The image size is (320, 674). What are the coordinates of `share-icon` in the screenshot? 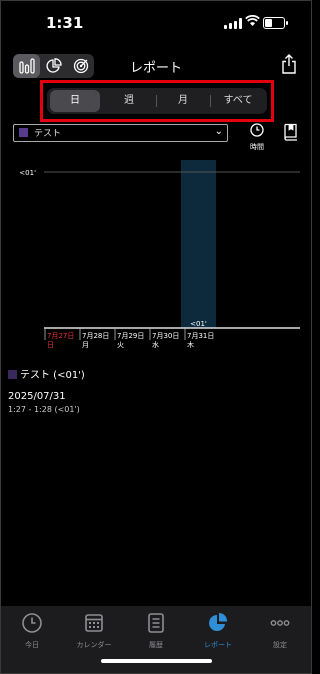 It's located at (289, 64).